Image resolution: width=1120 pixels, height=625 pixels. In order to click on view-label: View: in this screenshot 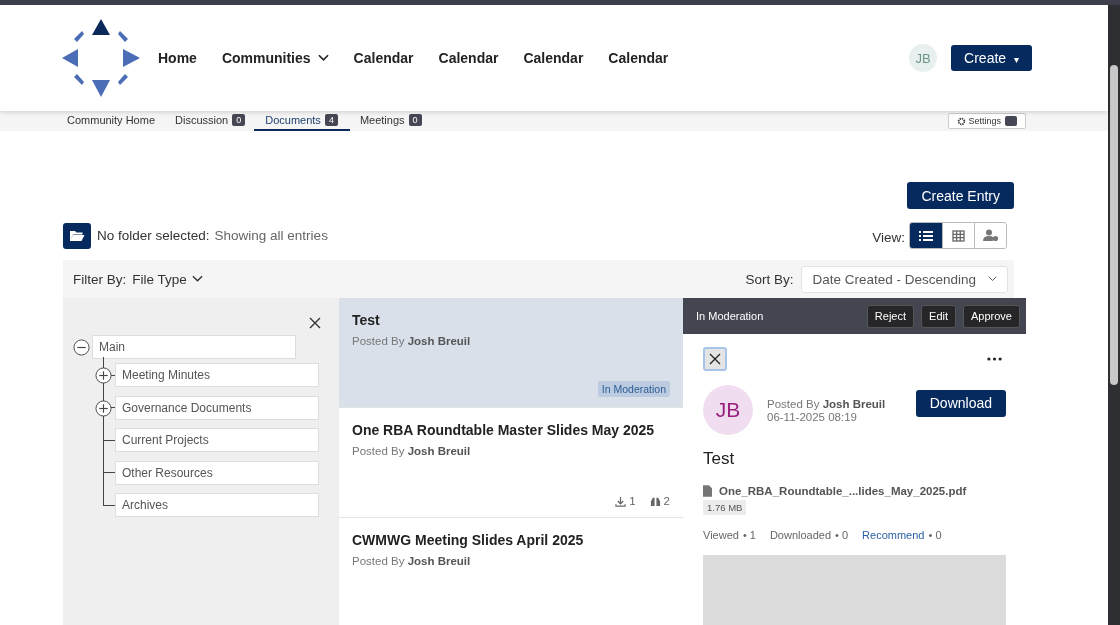, I will do `click(888, 237)`.